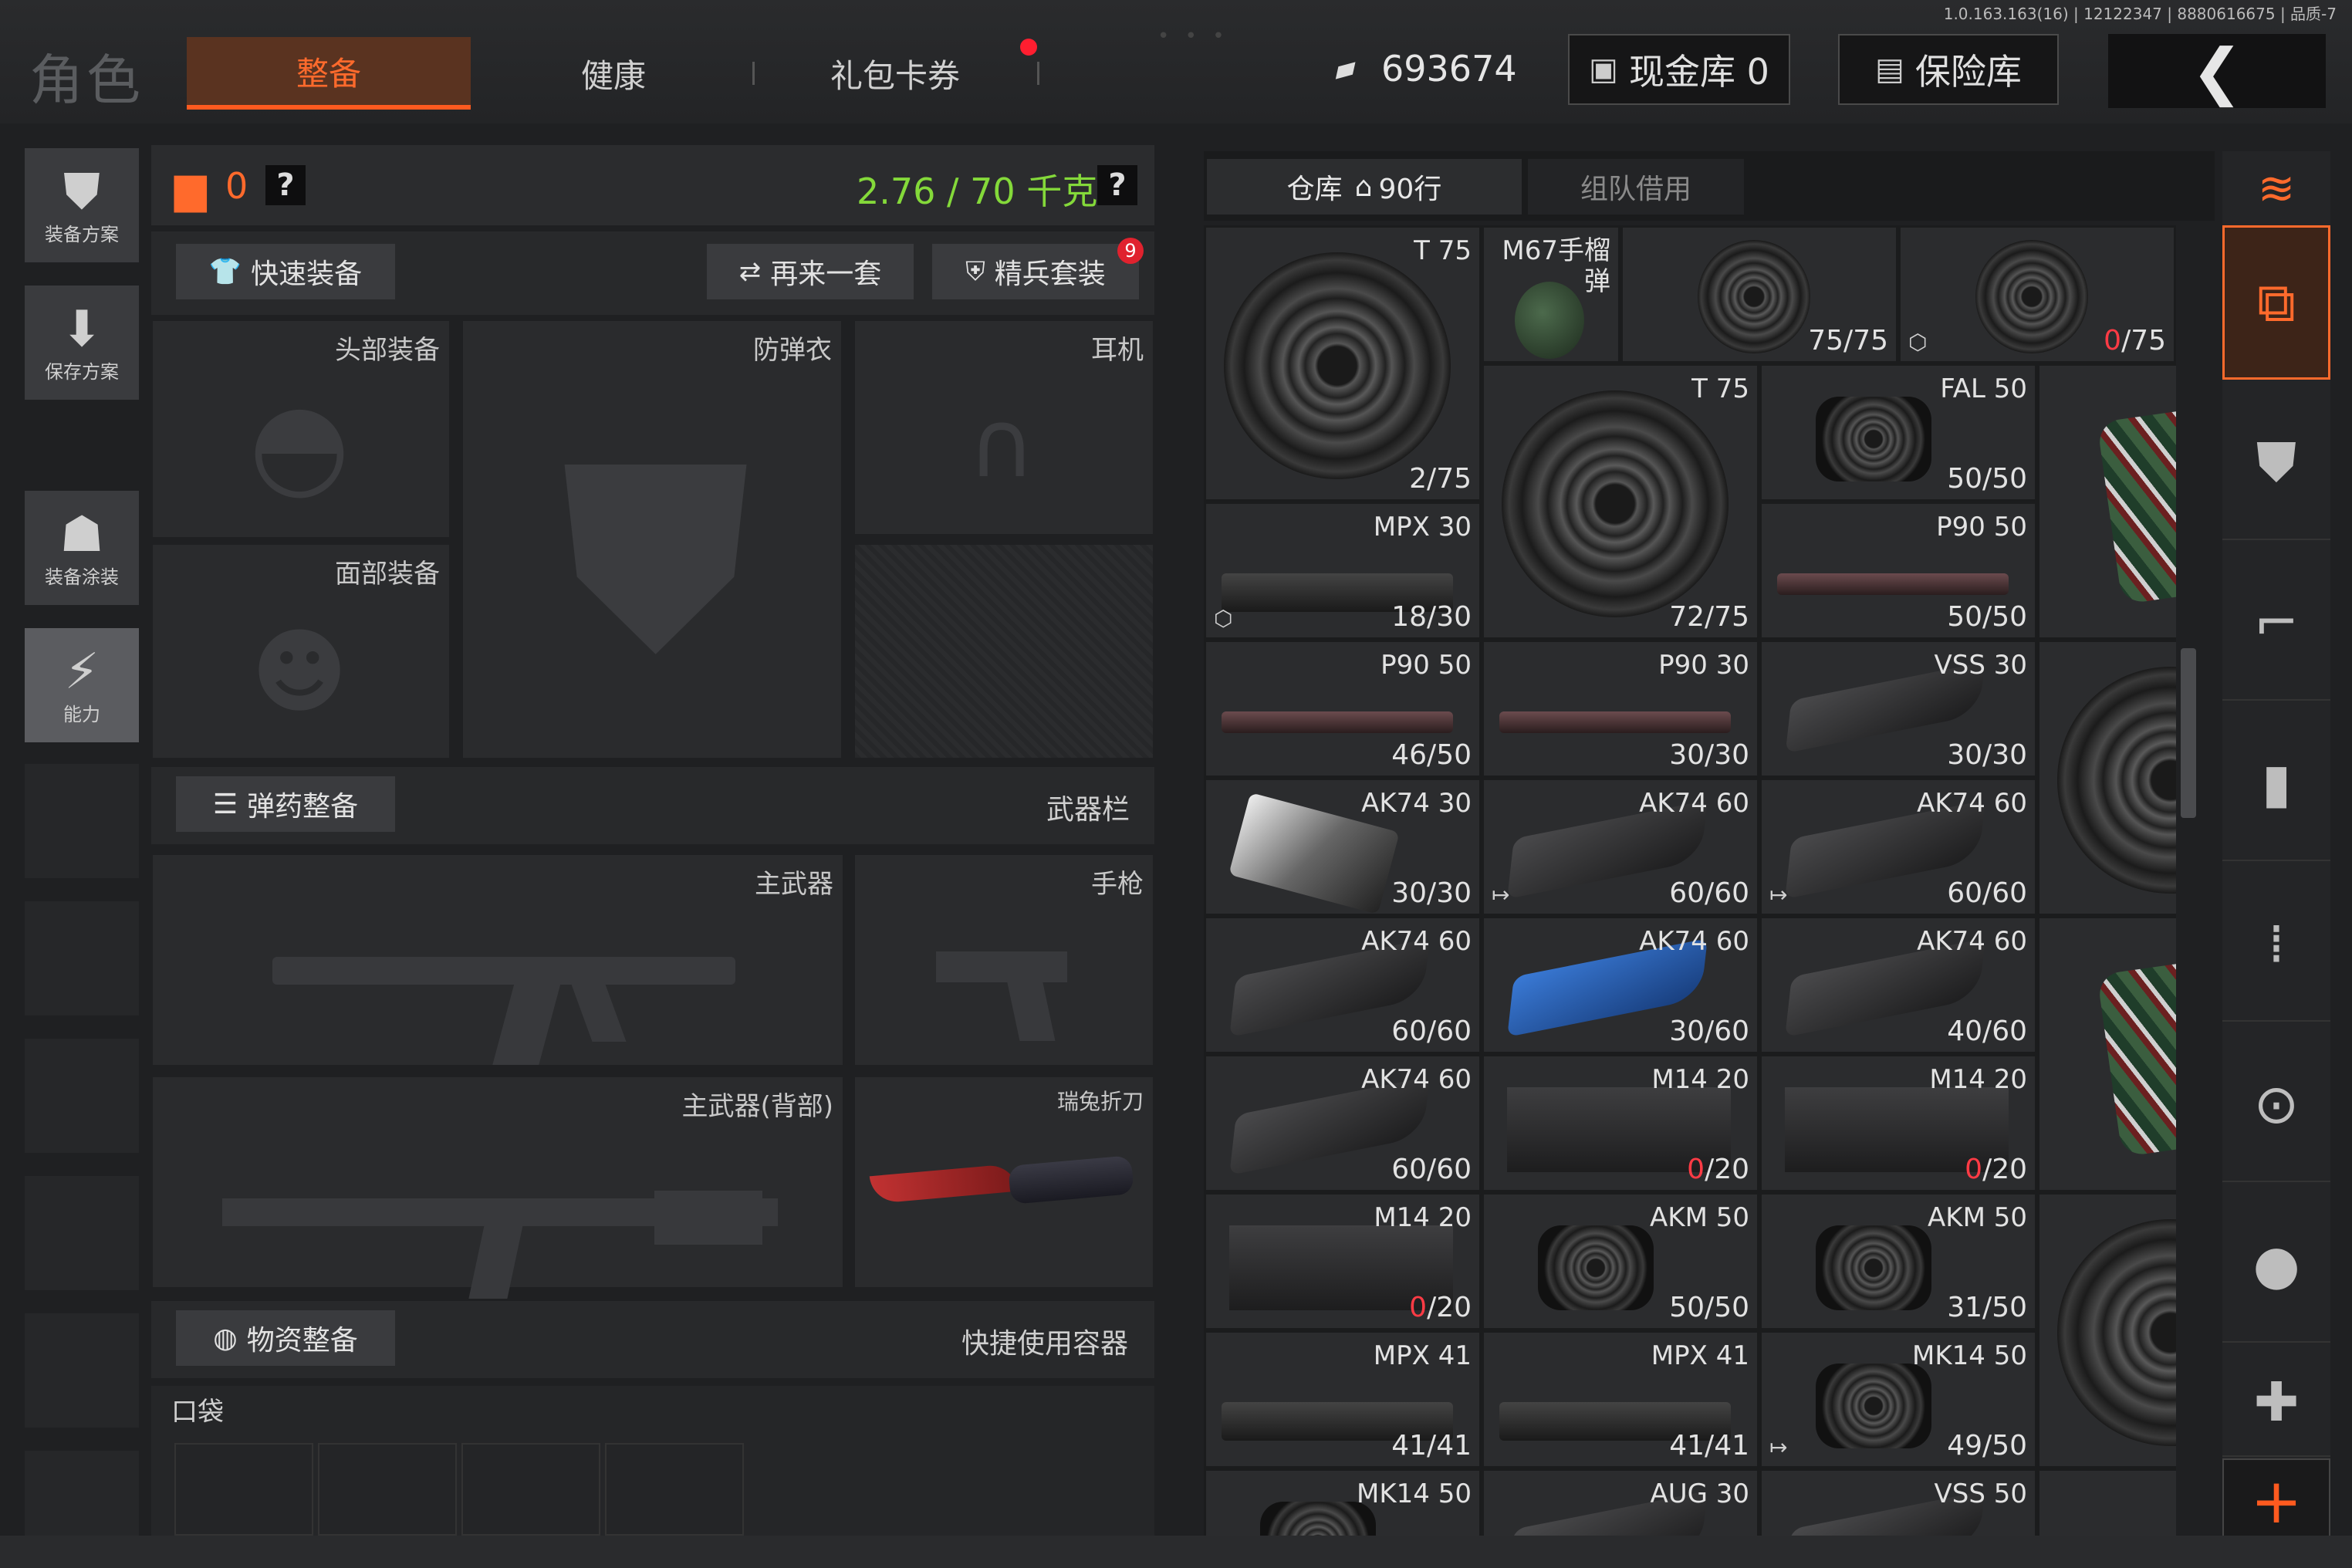 The image size is (2352, 1568). Describe the element at coordinates (2276, 1500) in the screenshot. I see `add-button: +` at that location.